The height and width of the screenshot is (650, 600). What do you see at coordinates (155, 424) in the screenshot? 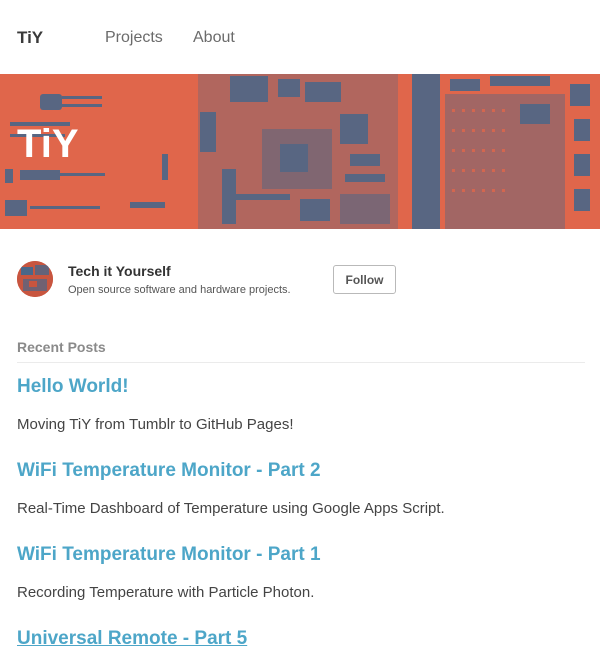
I see `post-excerpt: Moving TiY from Tumblr to GitHub Pages!` at bounding box center [155, 424].